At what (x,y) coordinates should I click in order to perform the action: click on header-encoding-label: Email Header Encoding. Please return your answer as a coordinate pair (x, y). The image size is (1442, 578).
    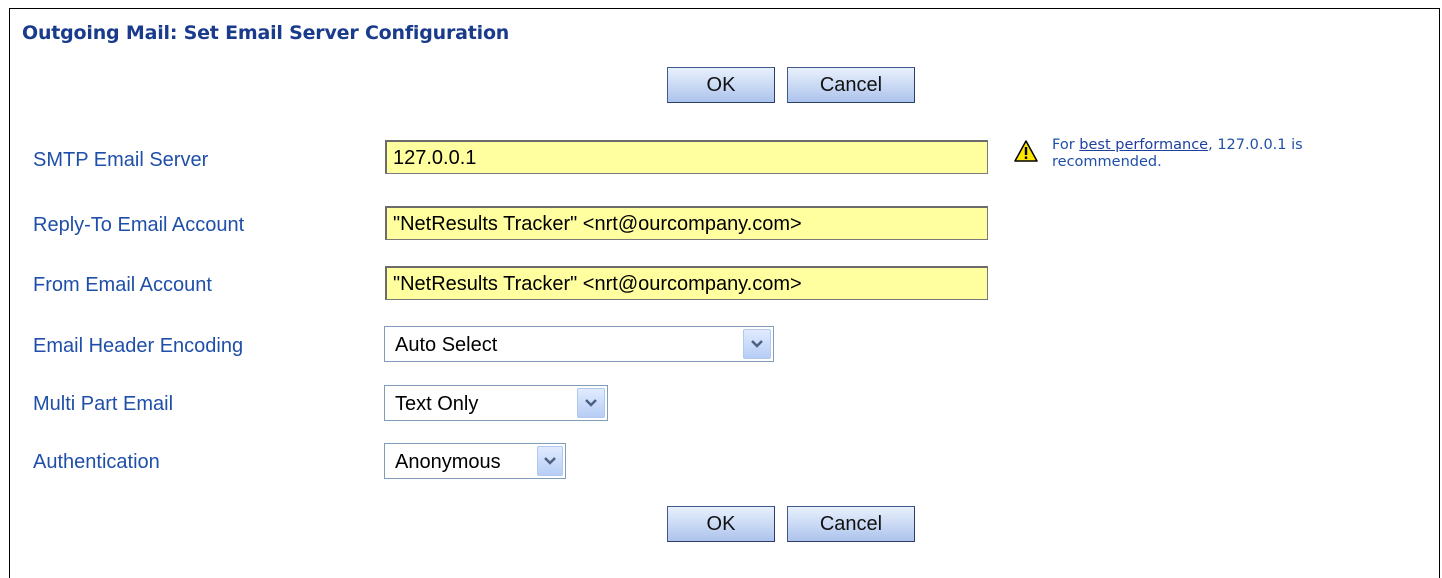
    Looking at the image, I should click on (138, 346).